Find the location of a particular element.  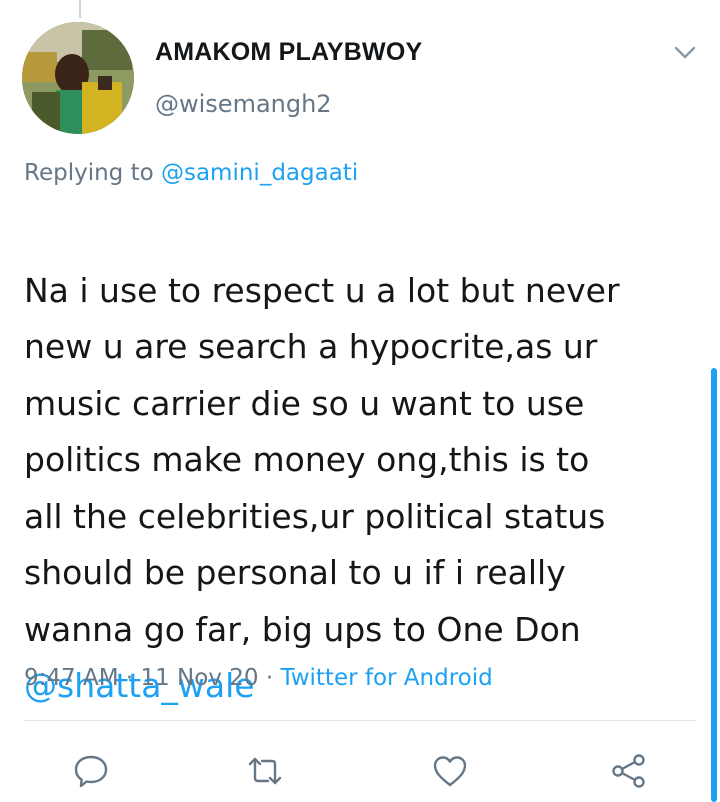

tweet-date: 11 Nov 20 is located at coordinates (199, 678).